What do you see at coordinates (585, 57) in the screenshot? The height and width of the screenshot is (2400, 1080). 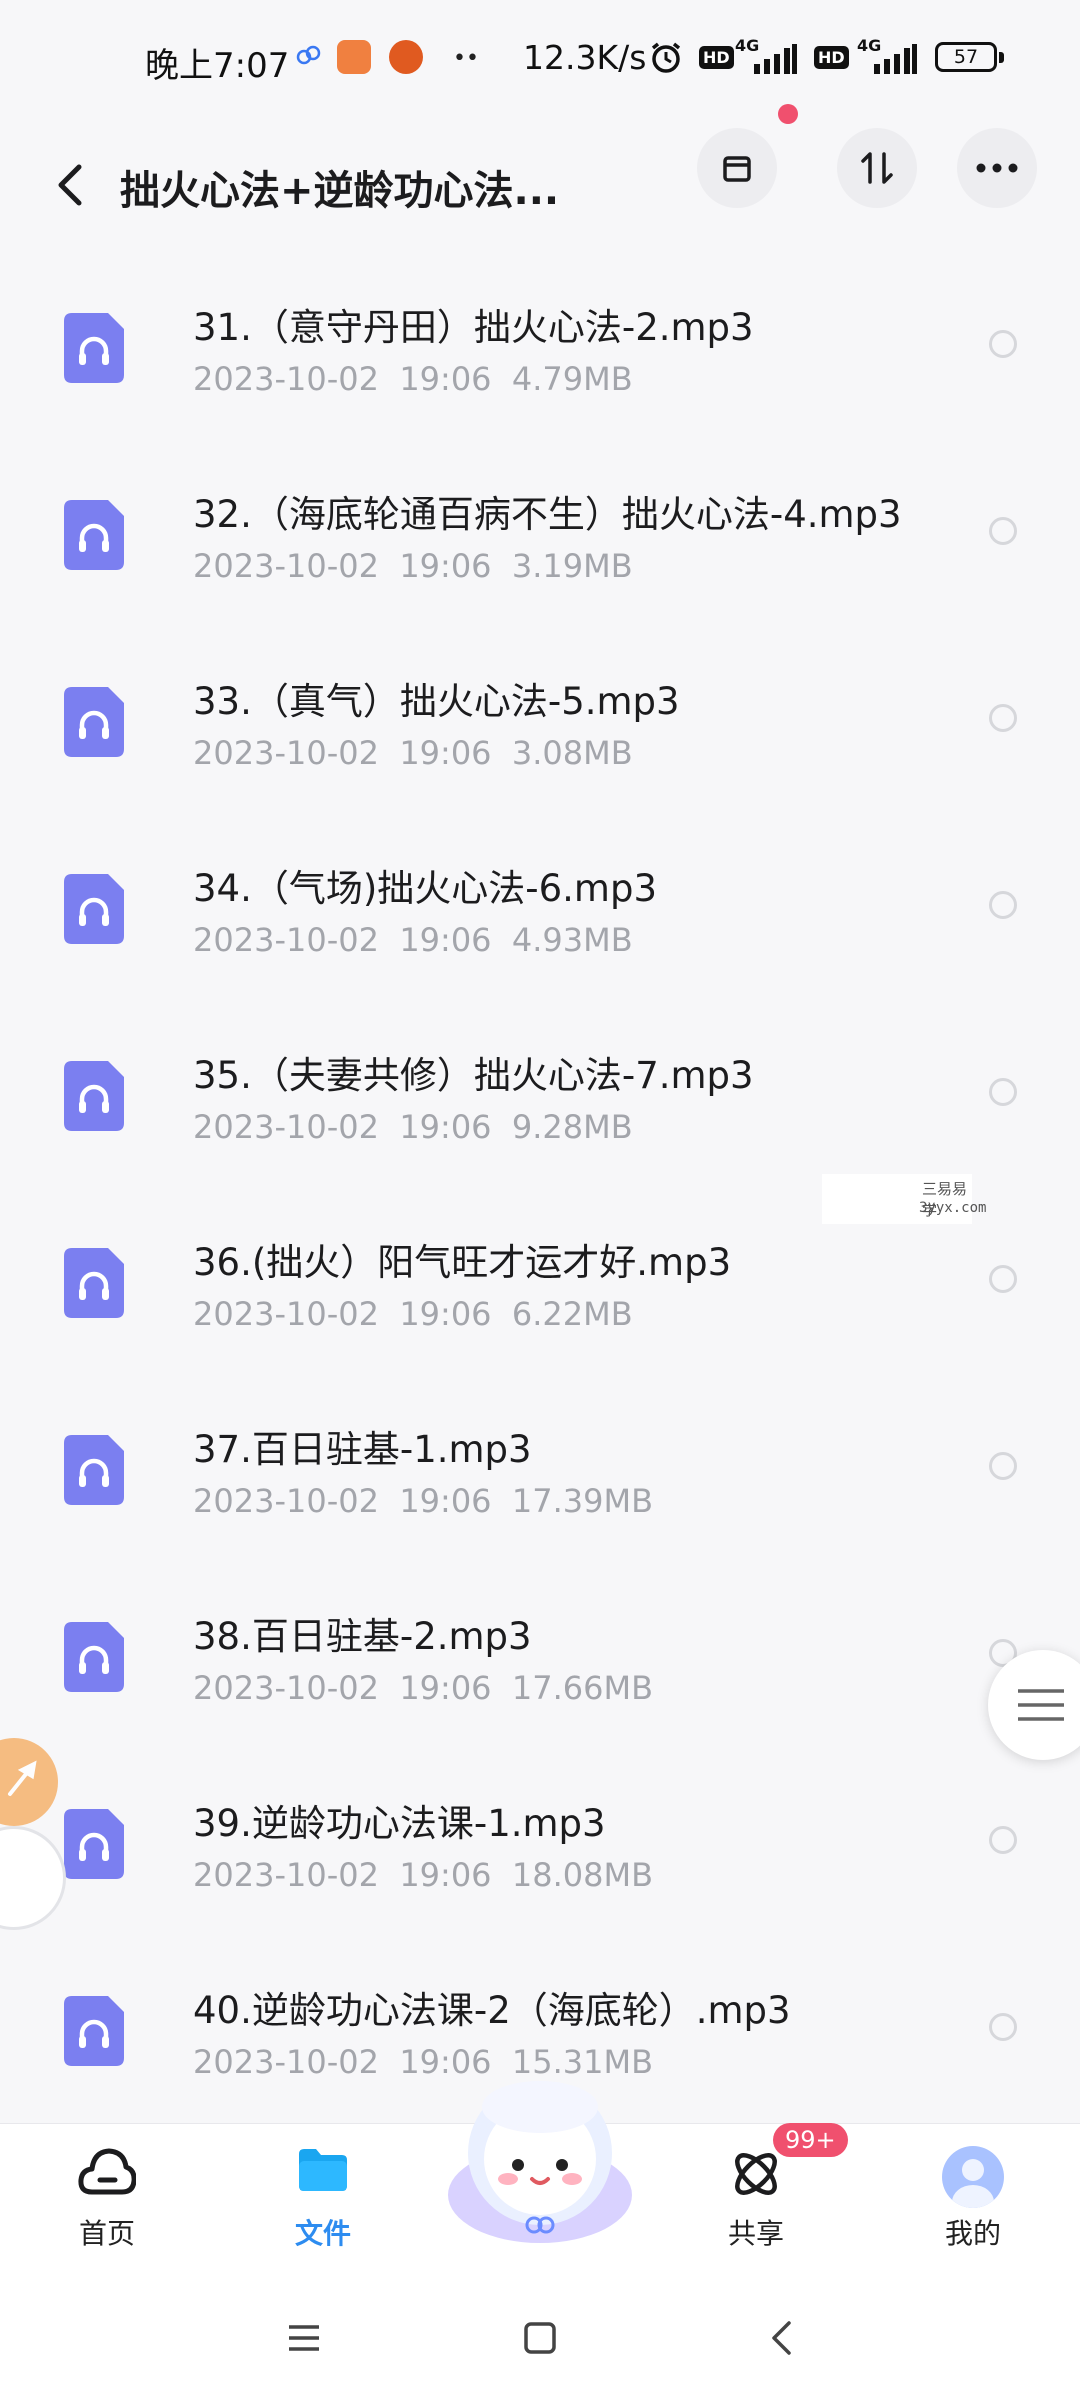 I see `network-speed: 12.3K/s` at bounding box center [585, 57].